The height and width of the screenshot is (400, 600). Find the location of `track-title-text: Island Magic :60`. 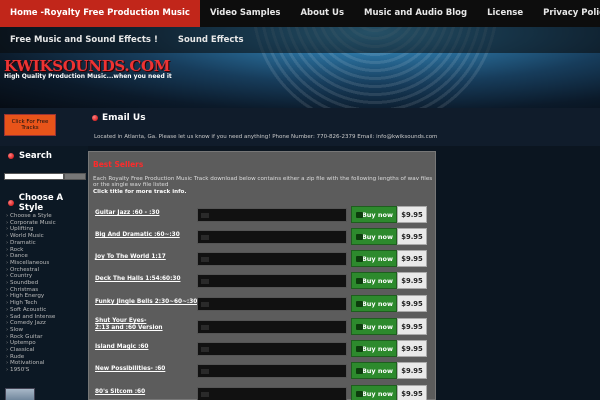

track-title-text: Island Magic :60 is located at coordinates (122, 347).